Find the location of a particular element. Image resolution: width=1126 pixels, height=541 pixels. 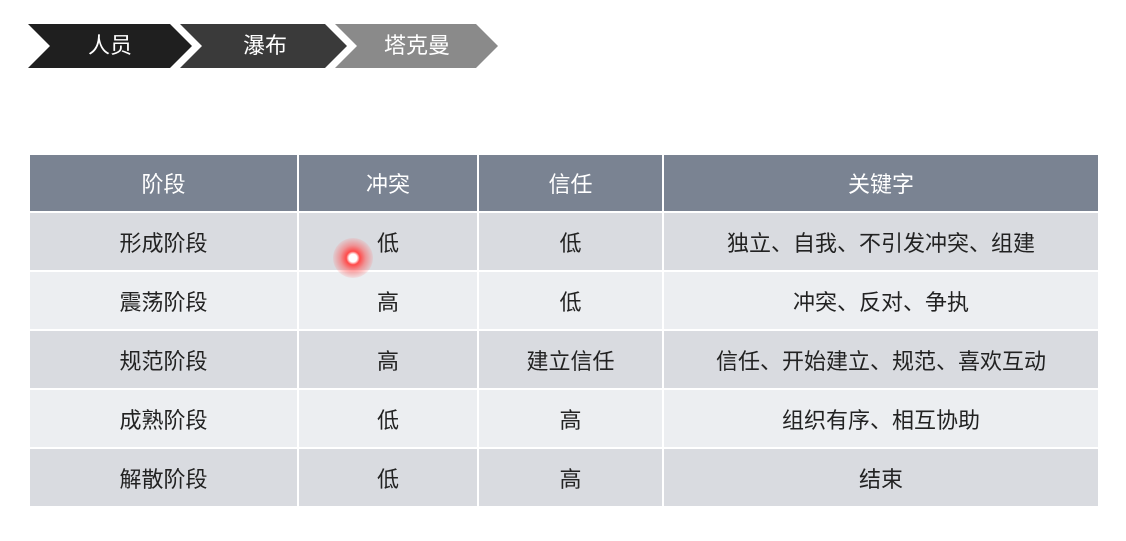

cell-keywords: 信任、开始建立、规范、喜欢互动 is located at coordinates (881, 358).